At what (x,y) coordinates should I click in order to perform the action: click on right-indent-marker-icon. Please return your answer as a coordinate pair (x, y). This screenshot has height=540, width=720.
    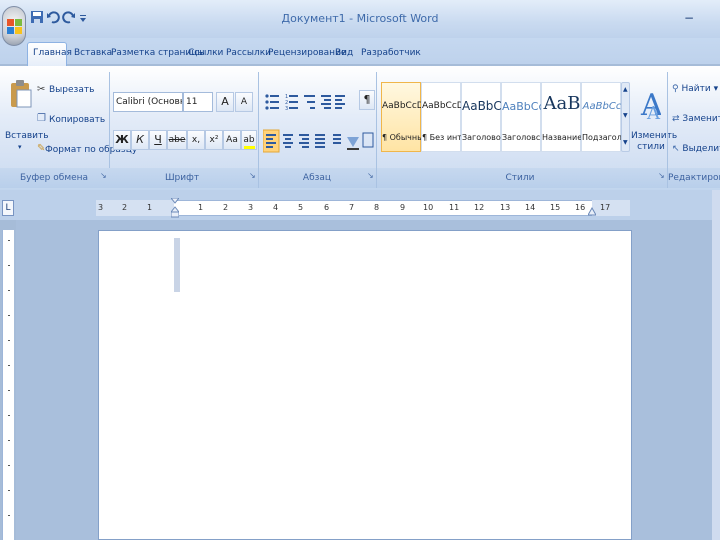
    Looking at the image, I should click on (592, 210).